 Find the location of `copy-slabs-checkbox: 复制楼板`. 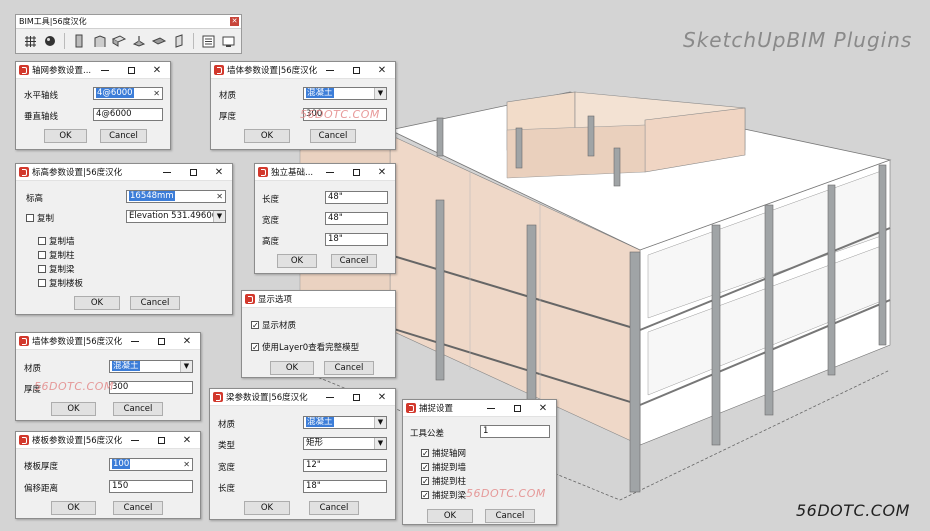

copy-slabs-checkbox: 复制楼板 is located at coordinates (60, 283).